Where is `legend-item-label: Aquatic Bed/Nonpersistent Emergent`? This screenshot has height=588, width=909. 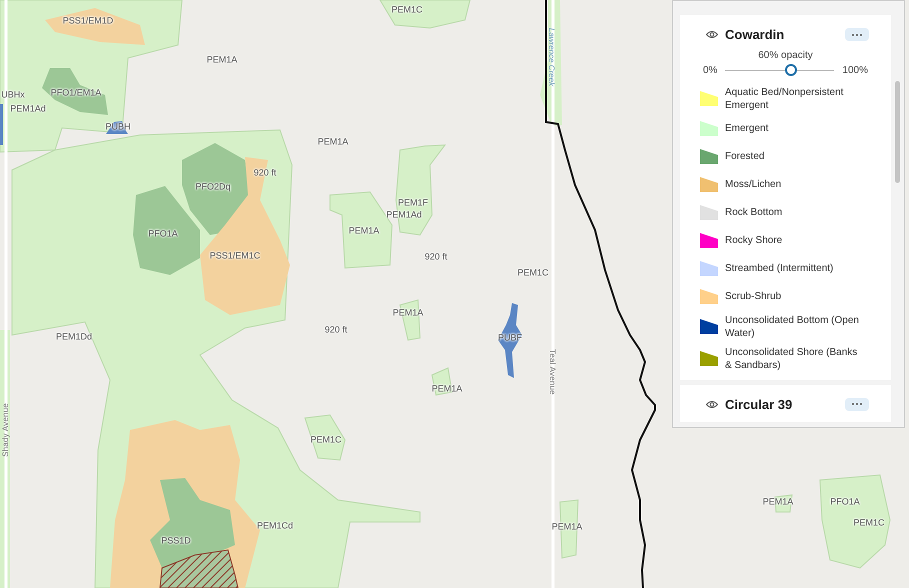
legend-item-label: Aquatic Bed/Nonpersistent Emergent is located at coordinates (784, 99).